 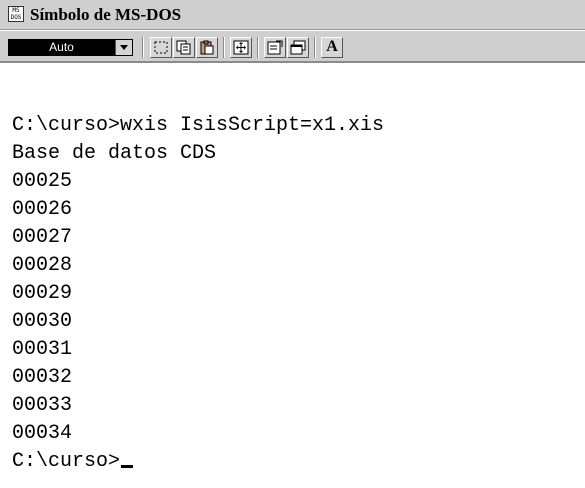 I want to click on properties-icon, so click(x=275, y=47).